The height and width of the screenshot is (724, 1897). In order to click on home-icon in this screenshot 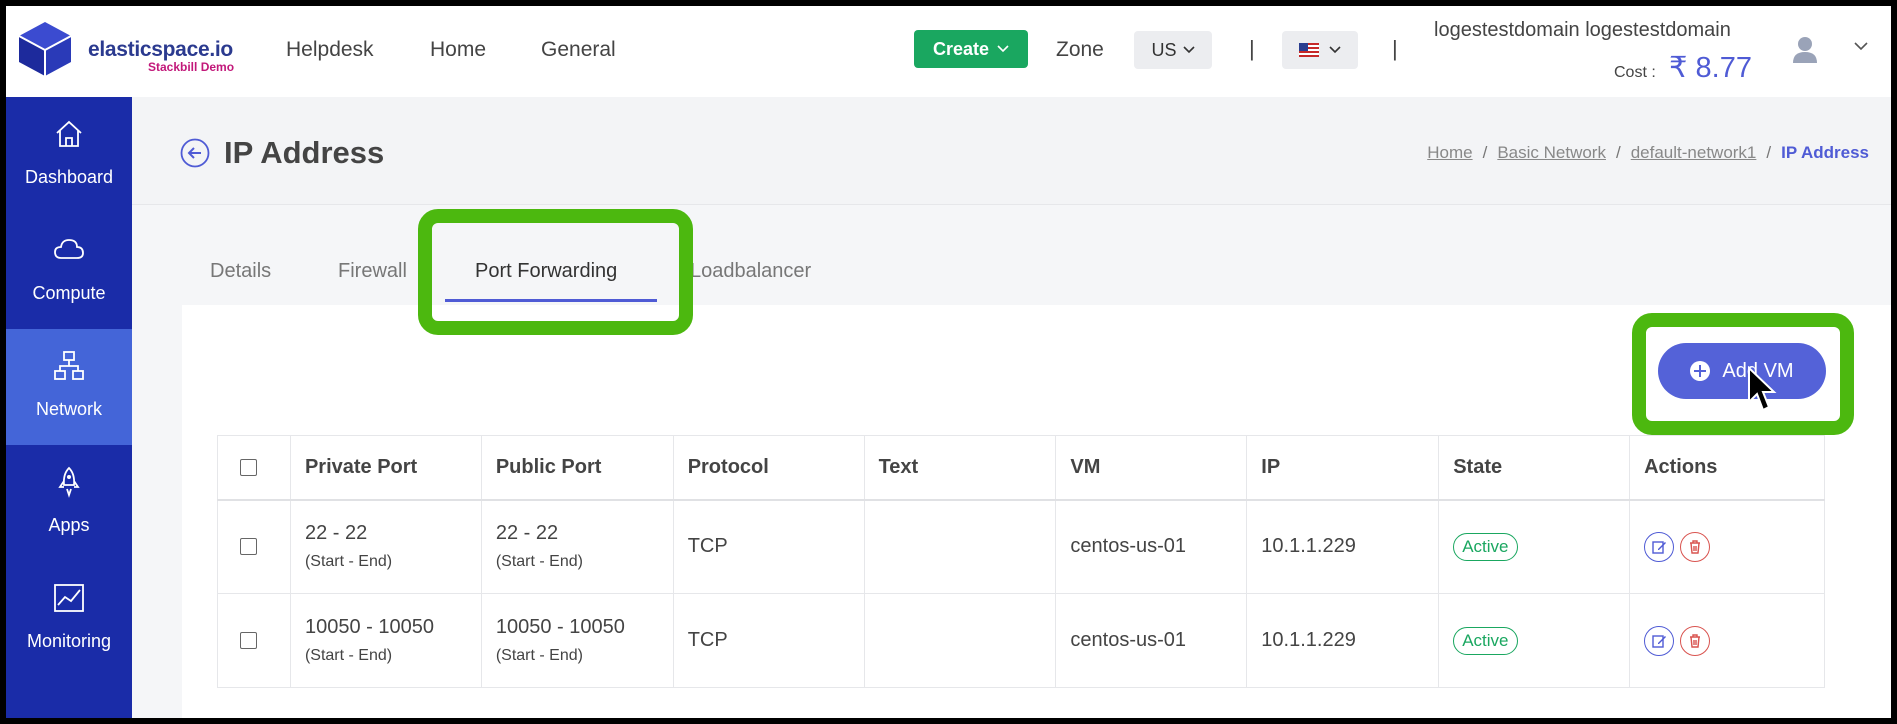, I will do `click(69, 133)`.